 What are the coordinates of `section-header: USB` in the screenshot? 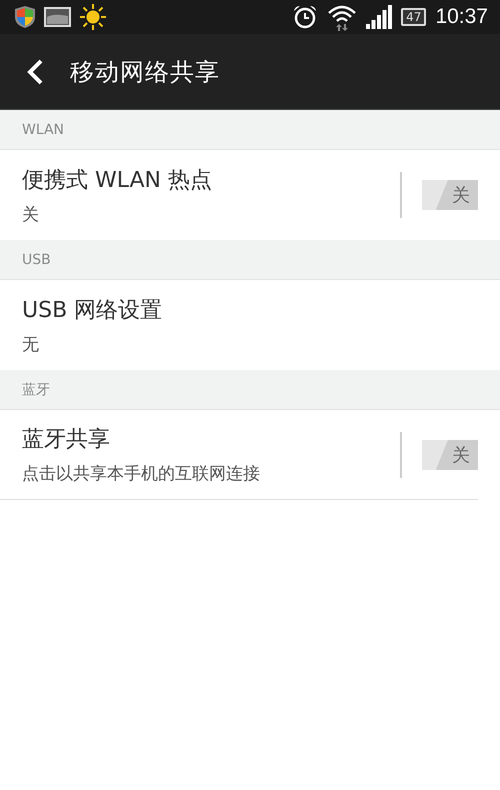 It's located at (36, 260).